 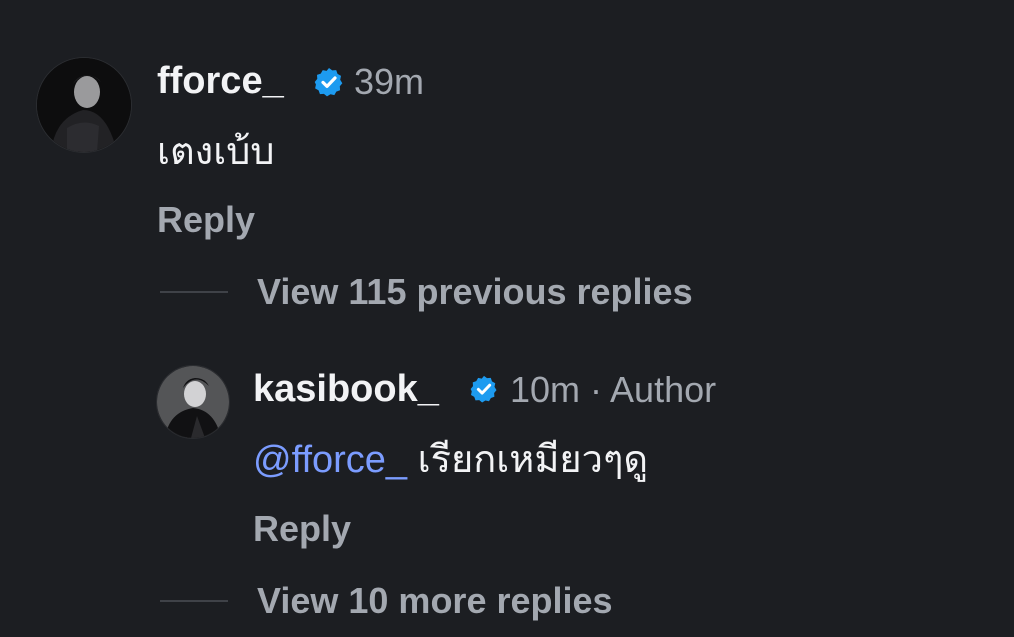 I want to click on cropped-content, so click(x=507, y=3).